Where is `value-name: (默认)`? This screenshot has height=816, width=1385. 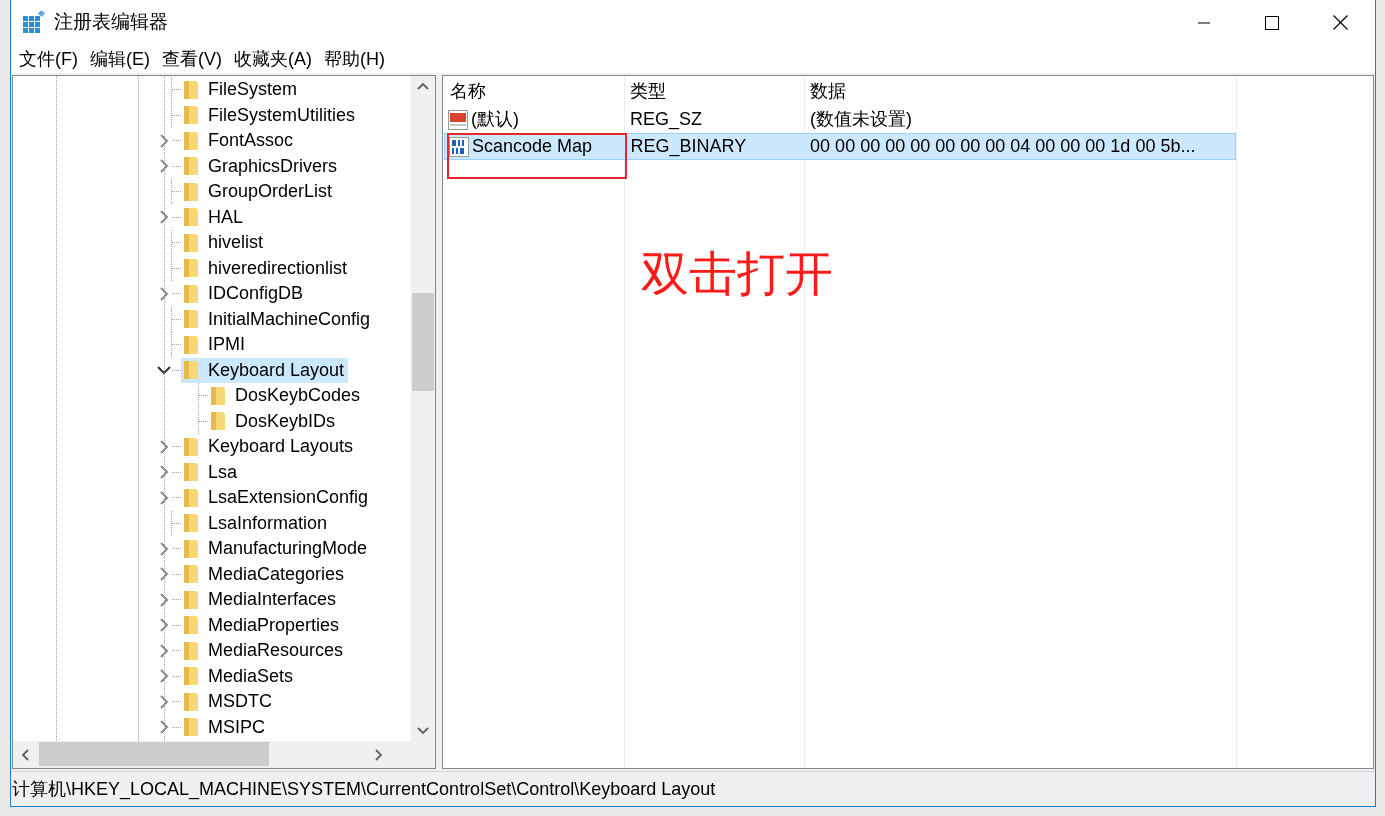
value-name: (默认) is located at coordinates (495, 119).